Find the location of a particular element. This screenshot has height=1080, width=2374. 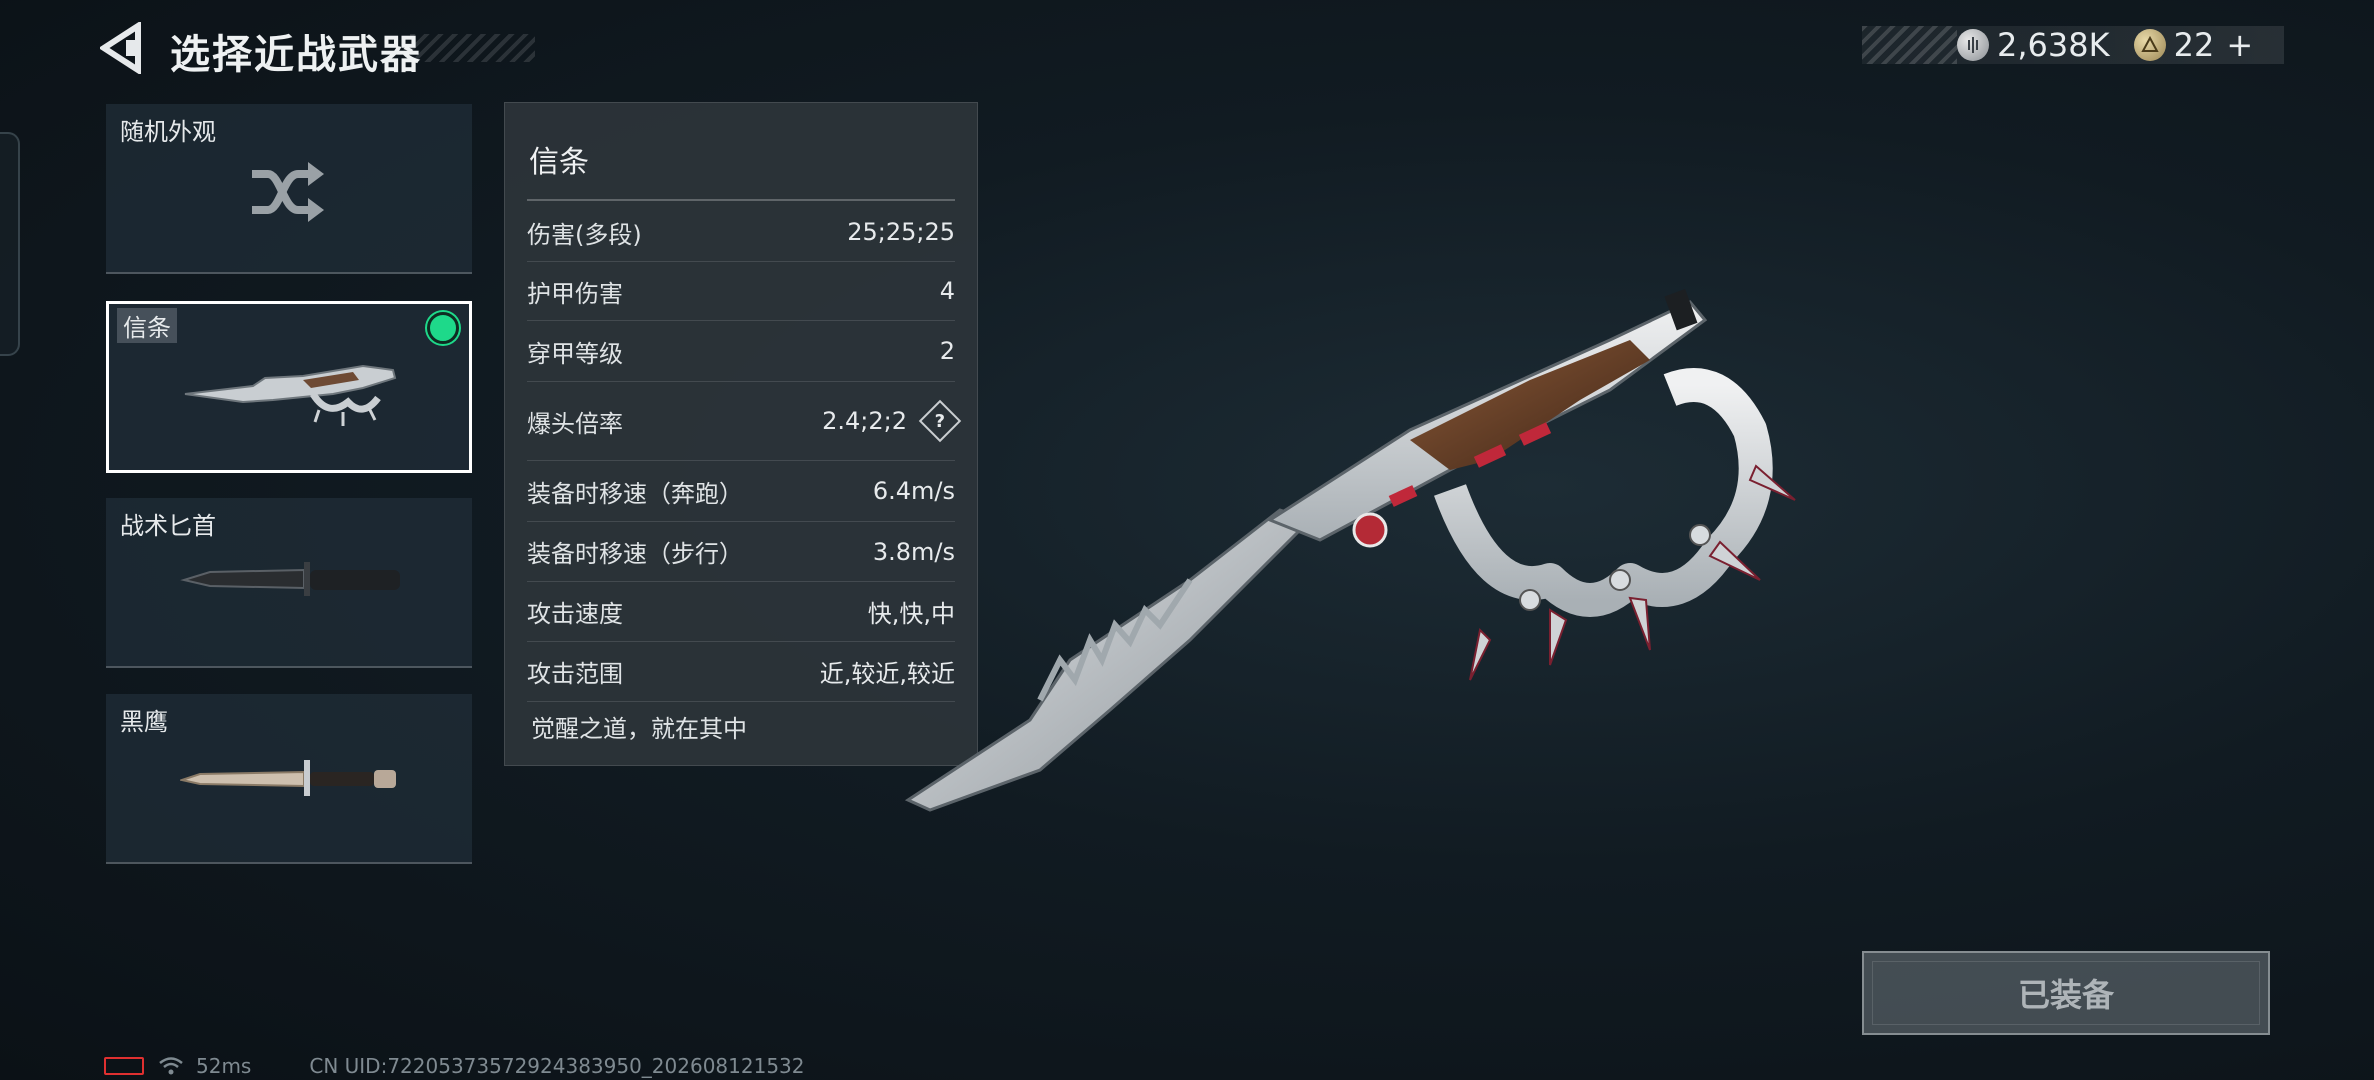

back-arrow-icon is located at coordinates (119, 48).